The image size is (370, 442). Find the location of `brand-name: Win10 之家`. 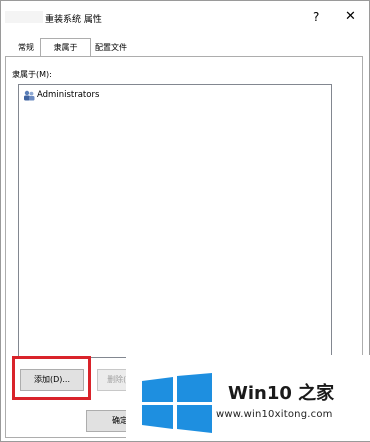

brand-name: Win10 之家 is located at coordinates (281, 393).